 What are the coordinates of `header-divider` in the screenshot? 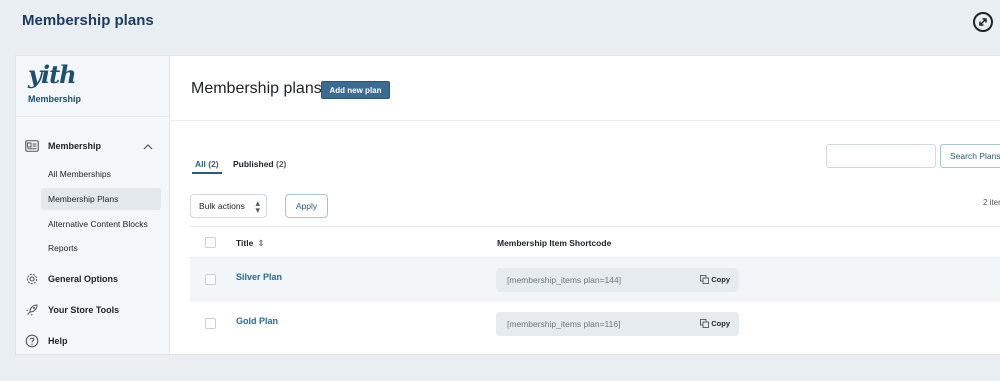 It's located at (585, 120).